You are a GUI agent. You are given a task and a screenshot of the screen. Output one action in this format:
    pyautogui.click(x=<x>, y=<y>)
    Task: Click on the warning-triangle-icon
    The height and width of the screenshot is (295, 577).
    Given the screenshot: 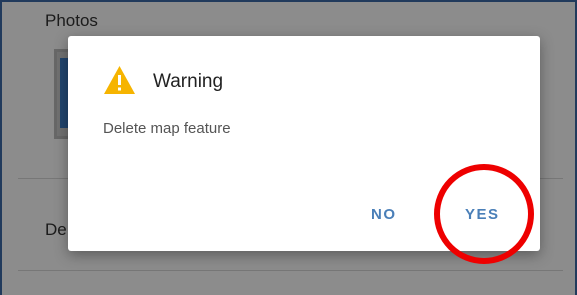 What is the action you would take?
    pyautogui.click(x=119, y=80)
    